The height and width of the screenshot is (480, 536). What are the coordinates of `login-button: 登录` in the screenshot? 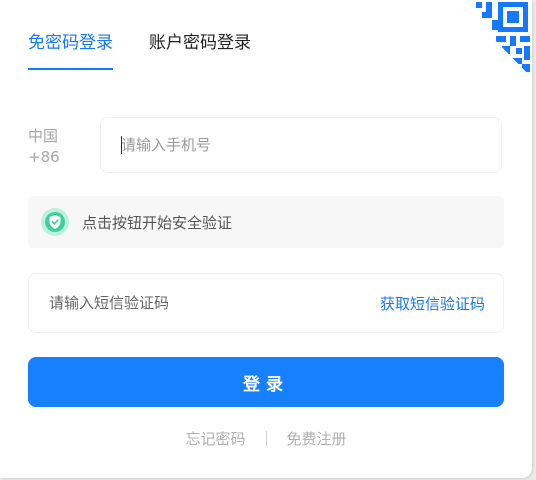 It's located at (266, 382).